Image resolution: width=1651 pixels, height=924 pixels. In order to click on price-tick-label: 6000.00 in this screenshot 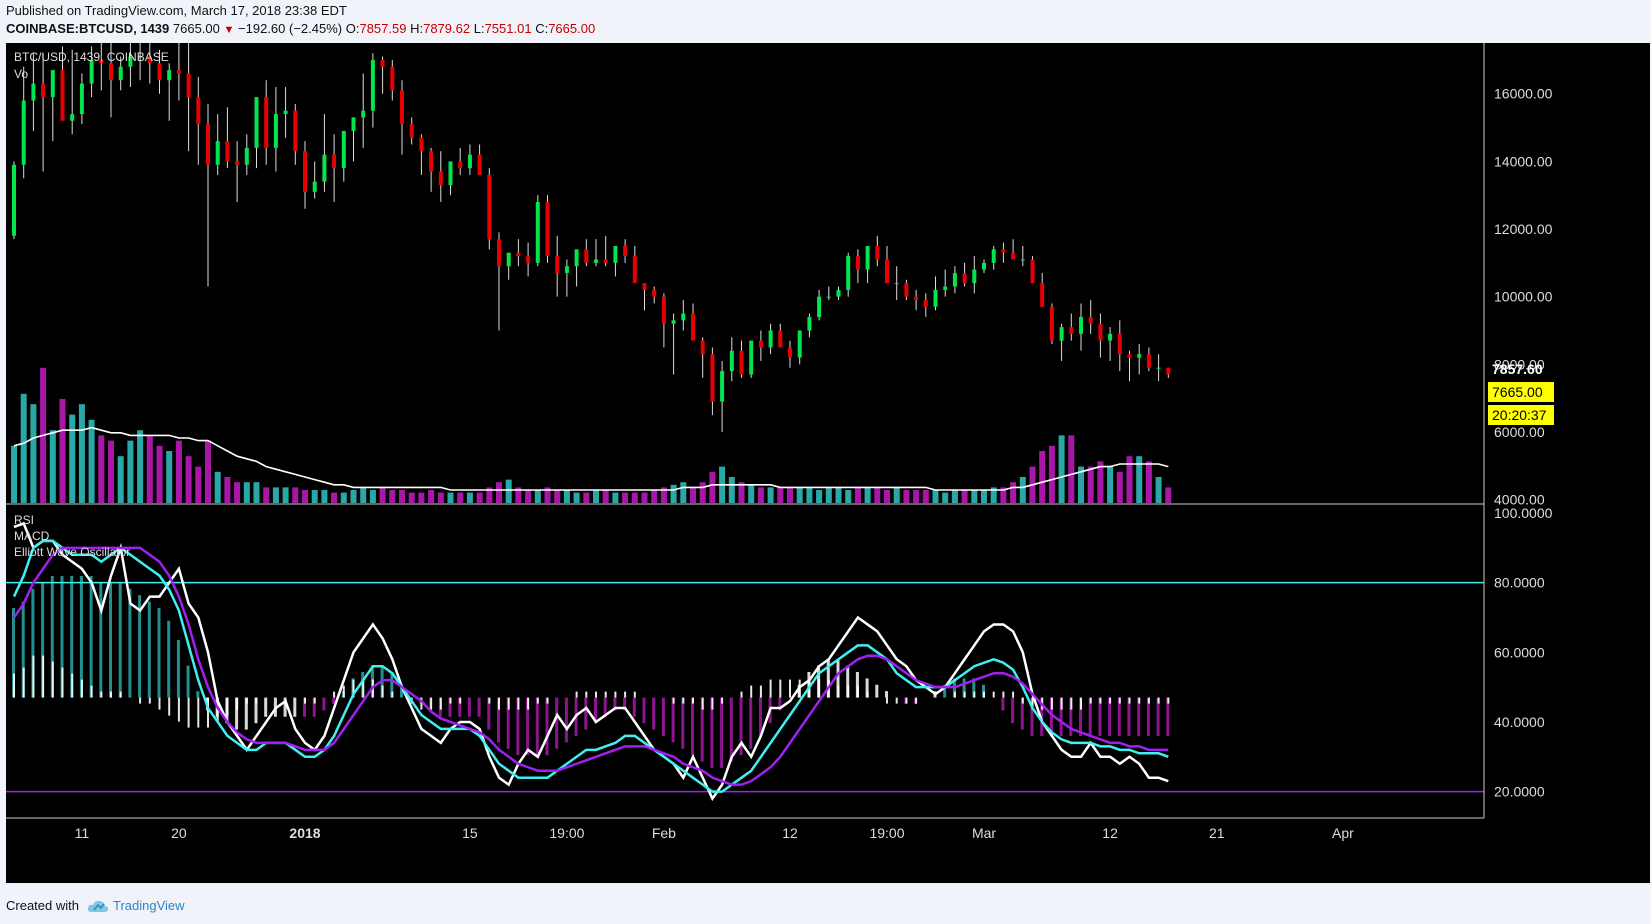, I will do `click(1519, 432)`.